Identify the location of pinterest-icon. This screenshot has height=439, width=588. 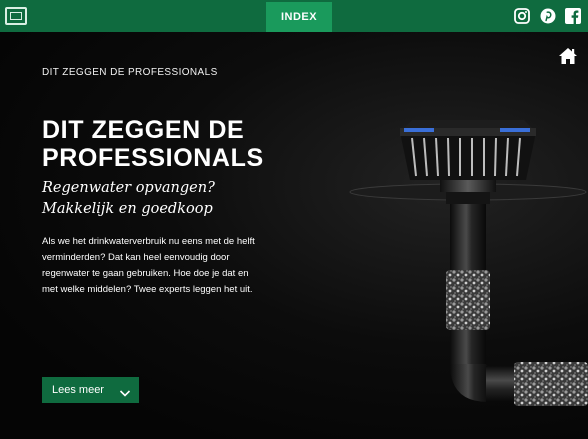
(548, 16).